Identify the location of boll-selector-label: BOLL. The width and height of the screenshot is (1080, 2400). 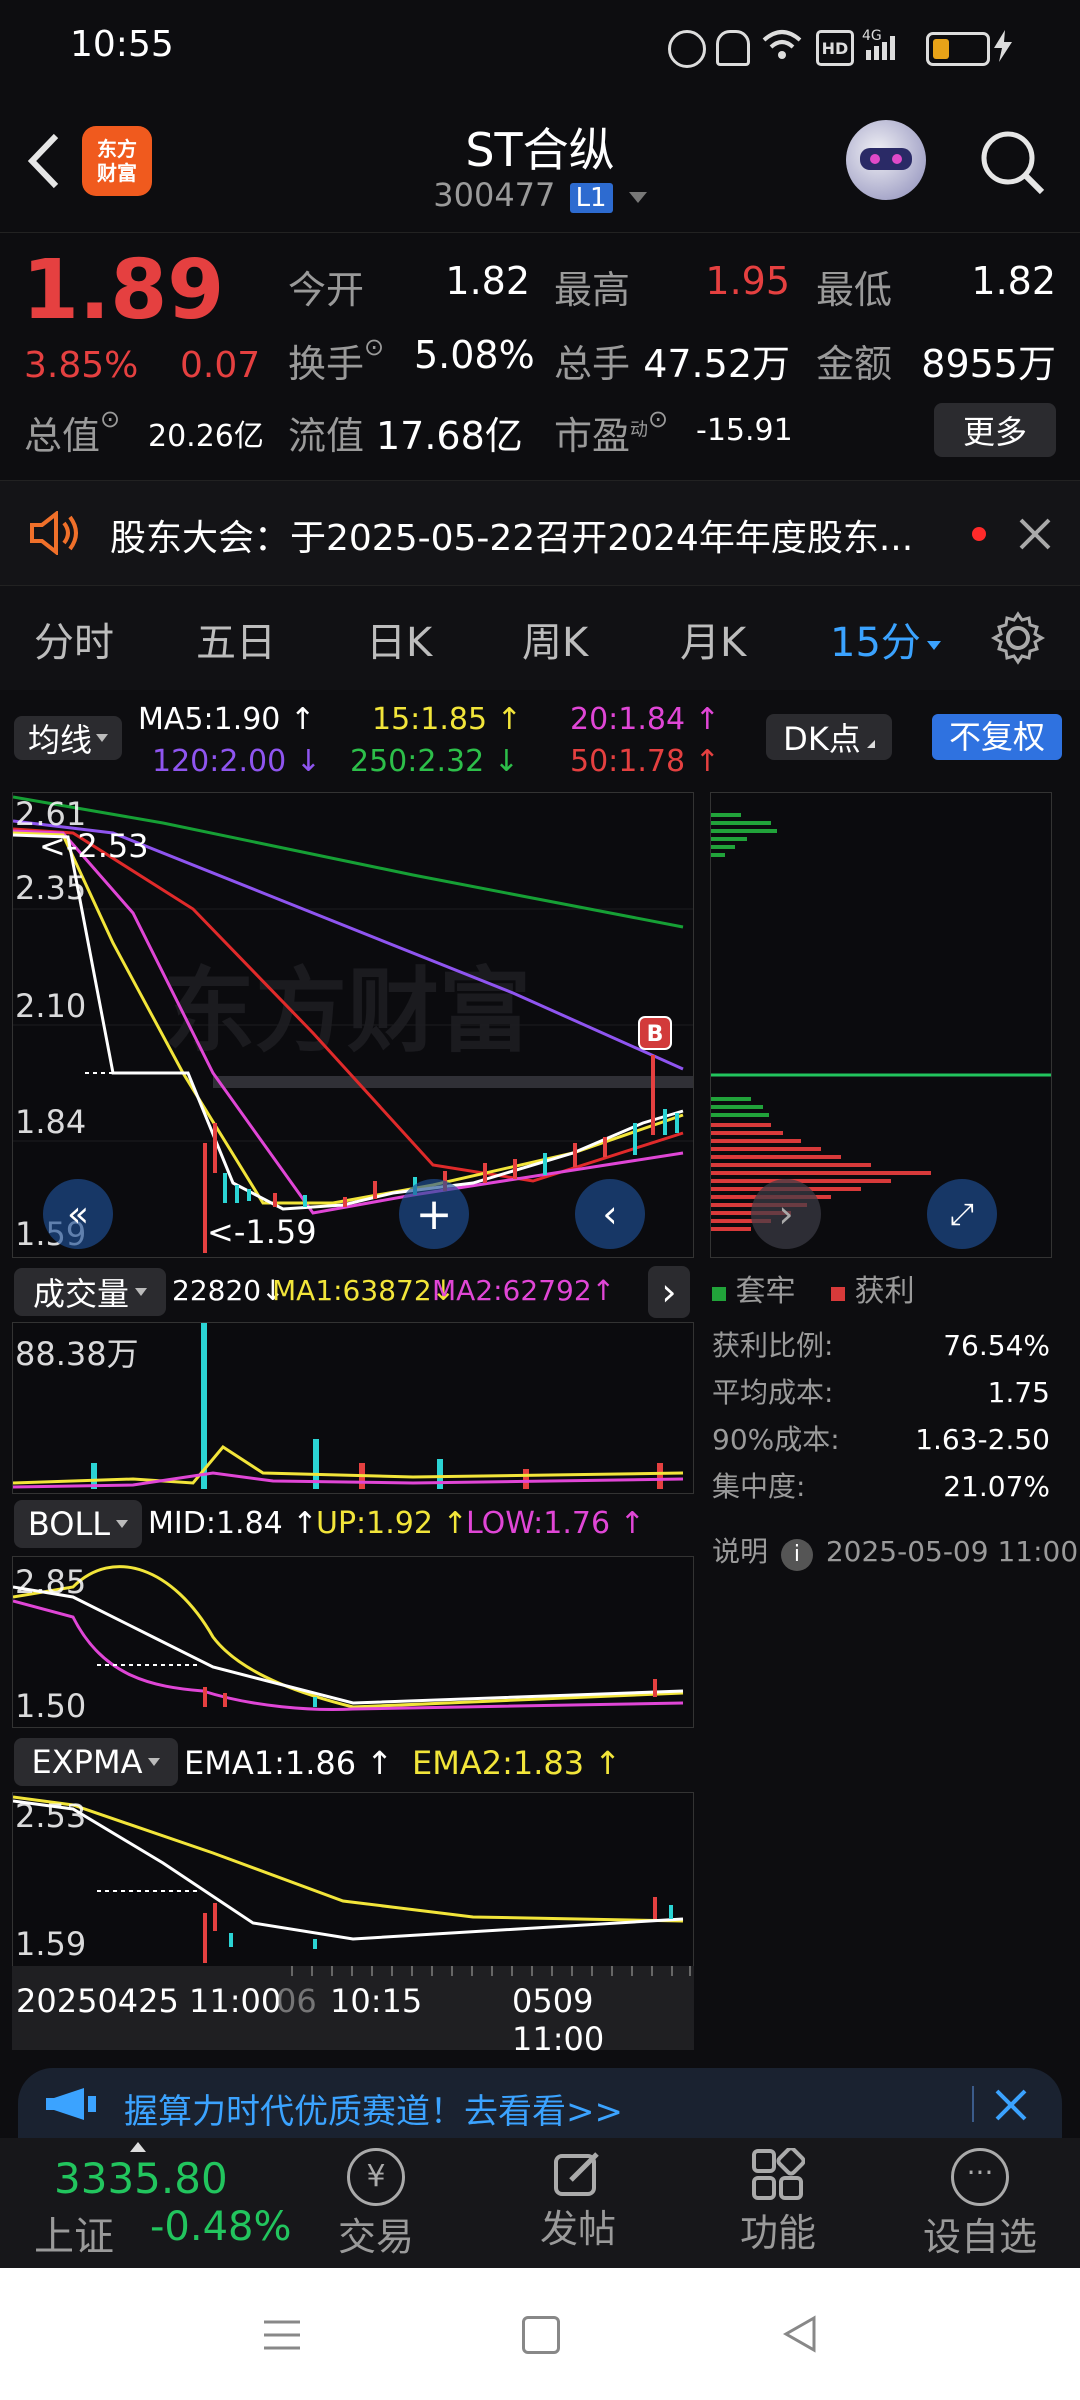
(69, 1524).